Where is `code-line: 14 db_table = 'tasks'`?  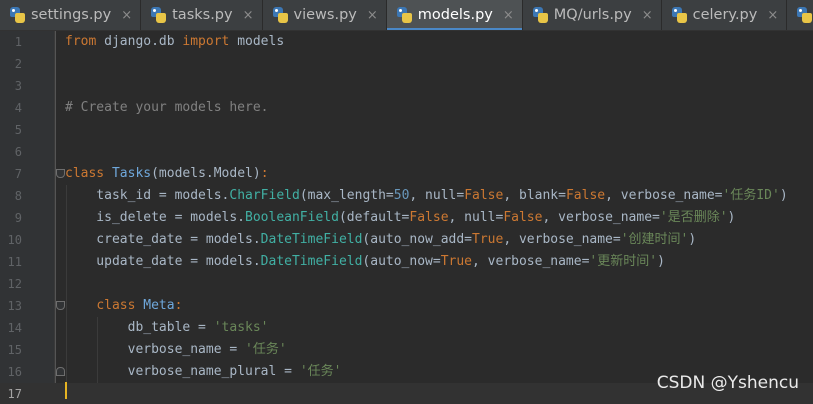 code-line: 14 db_table = 'tasks' is located at coordinates (406, 328).